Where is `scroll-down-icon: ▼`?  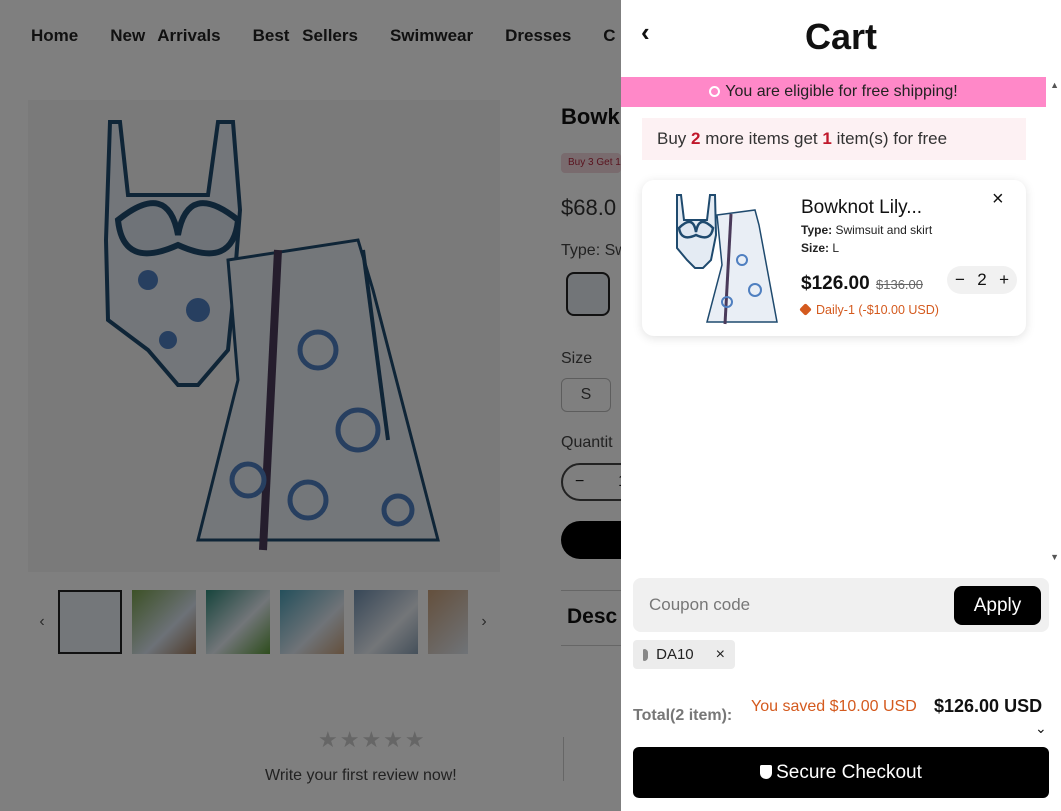
scroll-down-icon: ▼ is located at coordinates (1054, 557).